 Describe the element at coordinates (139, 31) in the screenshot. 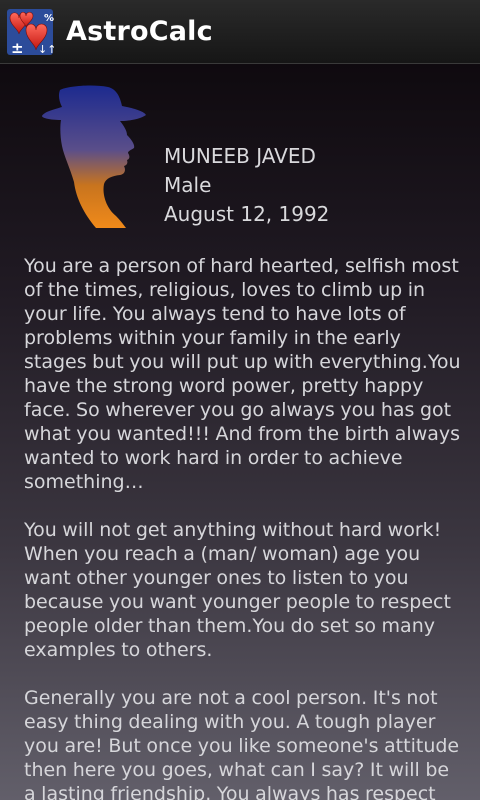

I see `app-title: AstroCalc` at that location.